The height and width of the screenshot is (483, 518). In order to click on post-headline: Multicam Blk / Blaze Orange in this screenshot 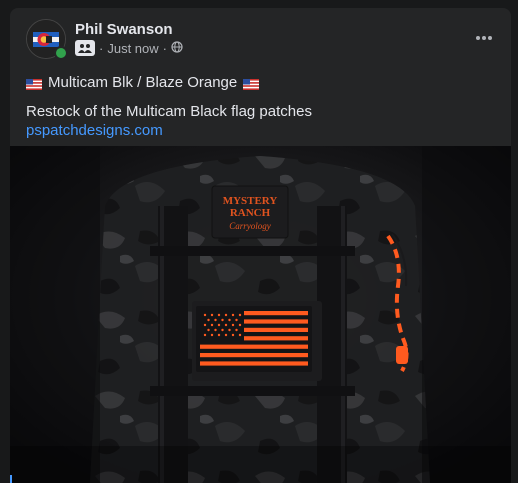, I will do `click(143, 82)`.